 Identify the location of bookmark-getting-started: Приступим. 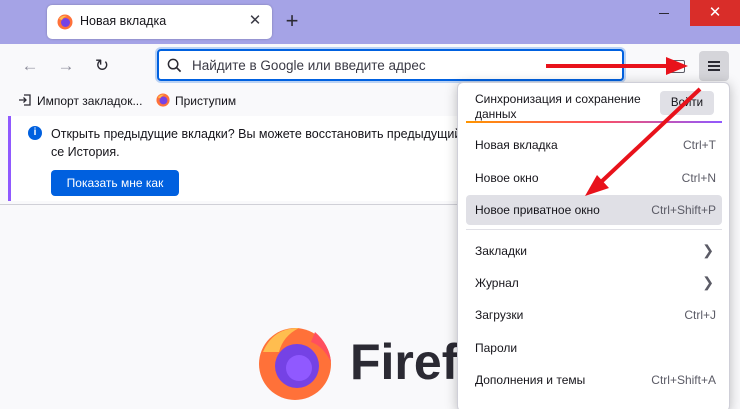
(206, 101).